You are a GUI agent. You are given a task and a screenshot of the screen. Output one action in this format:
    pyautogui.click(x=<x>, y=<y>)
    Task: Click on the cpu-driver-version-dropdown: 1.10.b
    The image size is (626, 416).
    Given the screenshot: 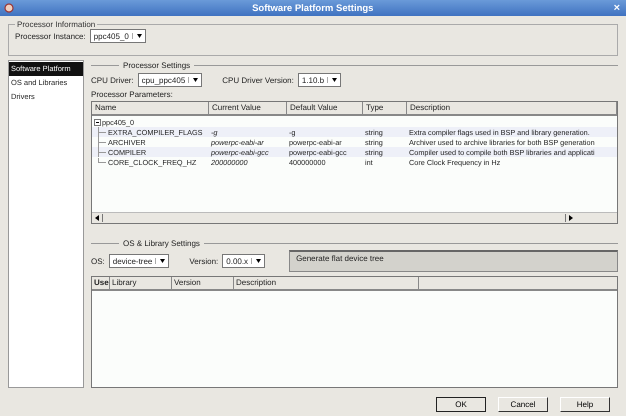 What is the action you would take?
    pyautogui.click(x=320, y=80)
    